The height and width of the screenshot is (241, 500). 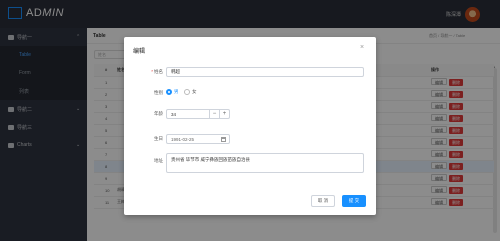 What do you see at coordinates (183, 139) in the screenshot?
I see `birthday-value: 1991-02-25` at bounding box center [183, 139].